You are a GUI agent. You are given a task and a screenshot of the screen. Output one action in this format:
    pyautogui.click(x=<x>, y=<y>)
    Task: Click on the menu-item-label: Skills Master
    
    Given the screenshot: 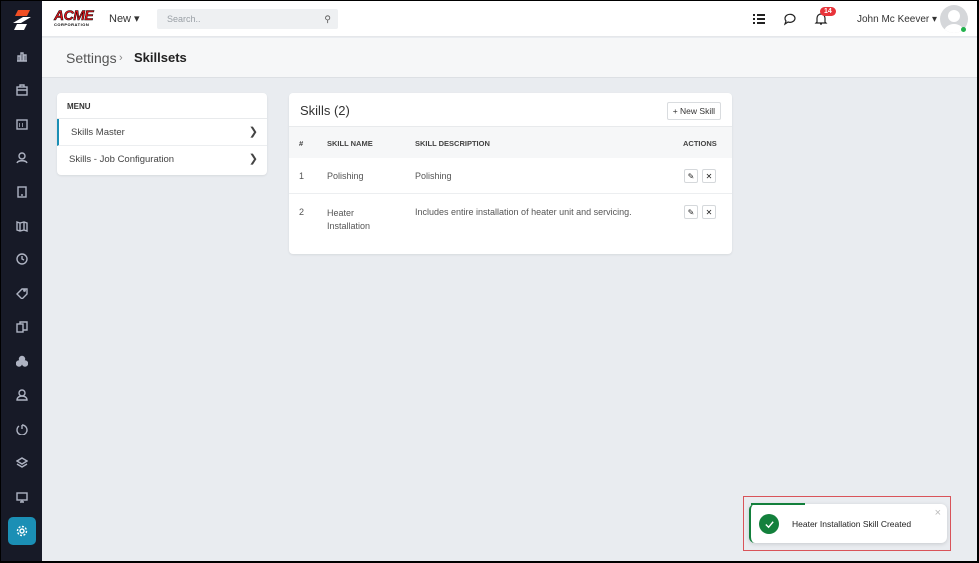 What is the action you would take?
    pyautogui.click(x=98, y=132)
    